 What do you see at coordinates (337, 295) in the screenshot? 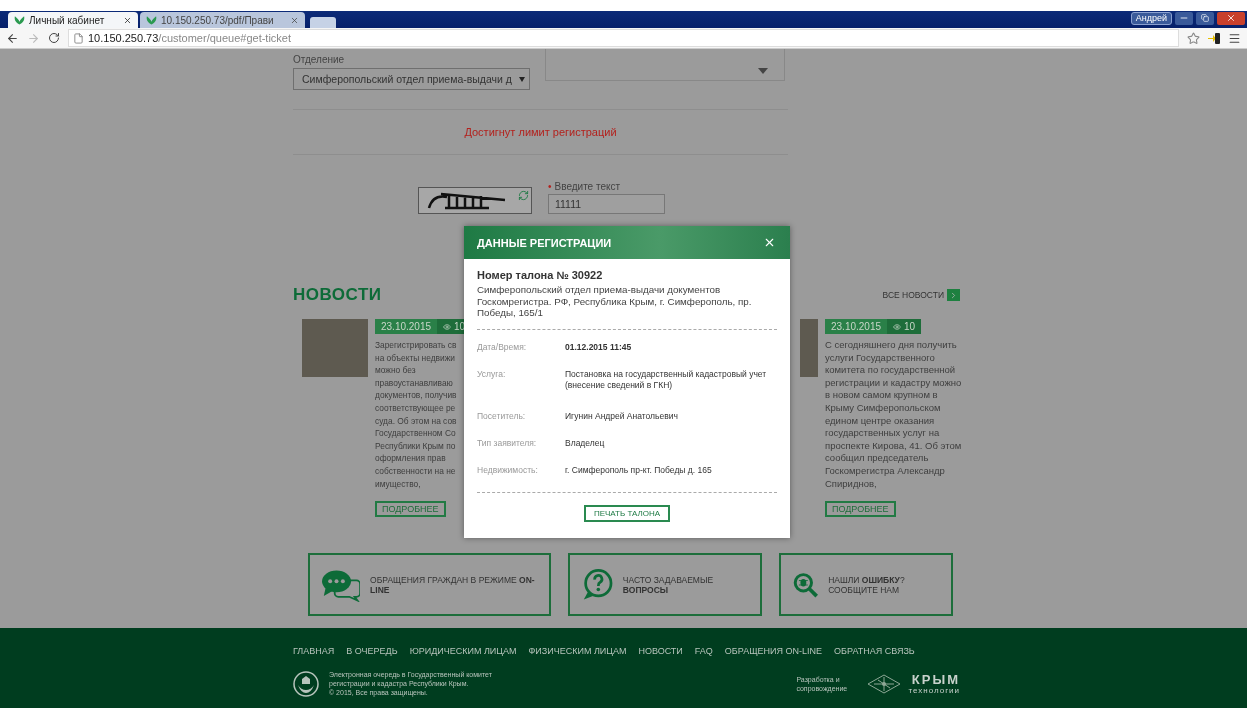
I see `news-heading: НОВОСТИ` at bounding box center [337, 295].